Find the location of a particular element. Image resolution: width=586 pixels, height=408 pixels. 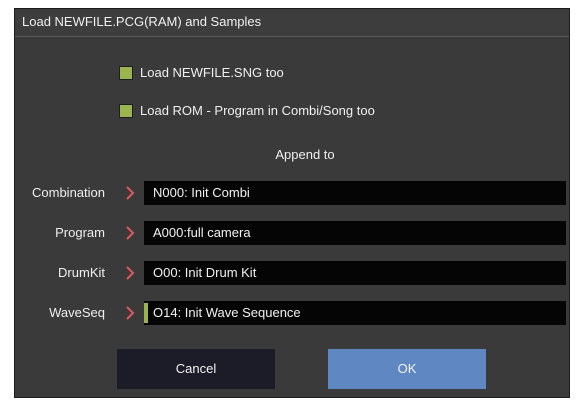

dialog-title: Load NEWFILE.PCG(RAM) and Samples is located at coordinates (292, 23).